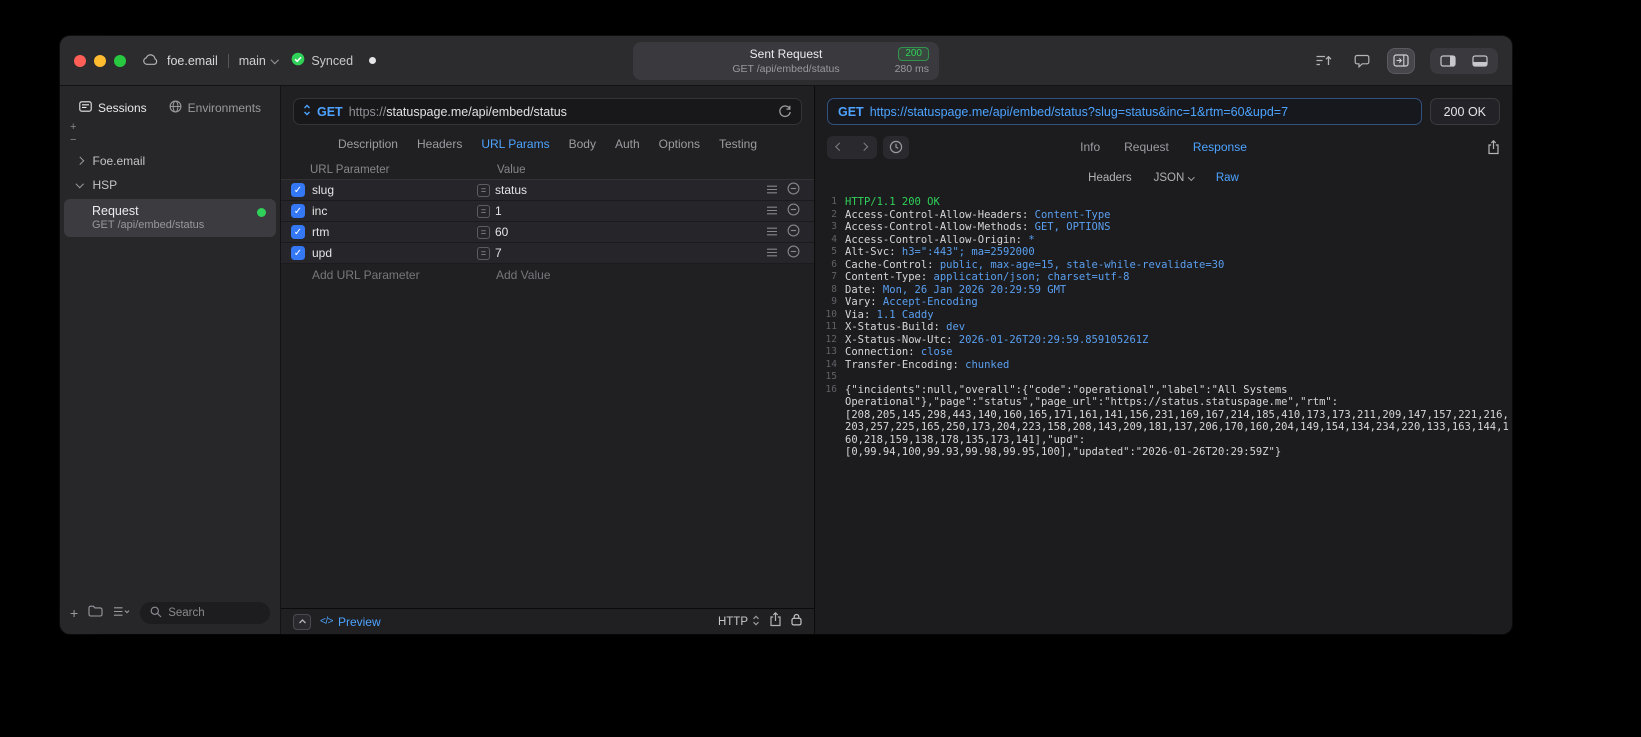 The width and height of the screenshot is (1641, 737). I want to click on add-param-key-placeholder: Add URL Parameter, so click(404, 275).